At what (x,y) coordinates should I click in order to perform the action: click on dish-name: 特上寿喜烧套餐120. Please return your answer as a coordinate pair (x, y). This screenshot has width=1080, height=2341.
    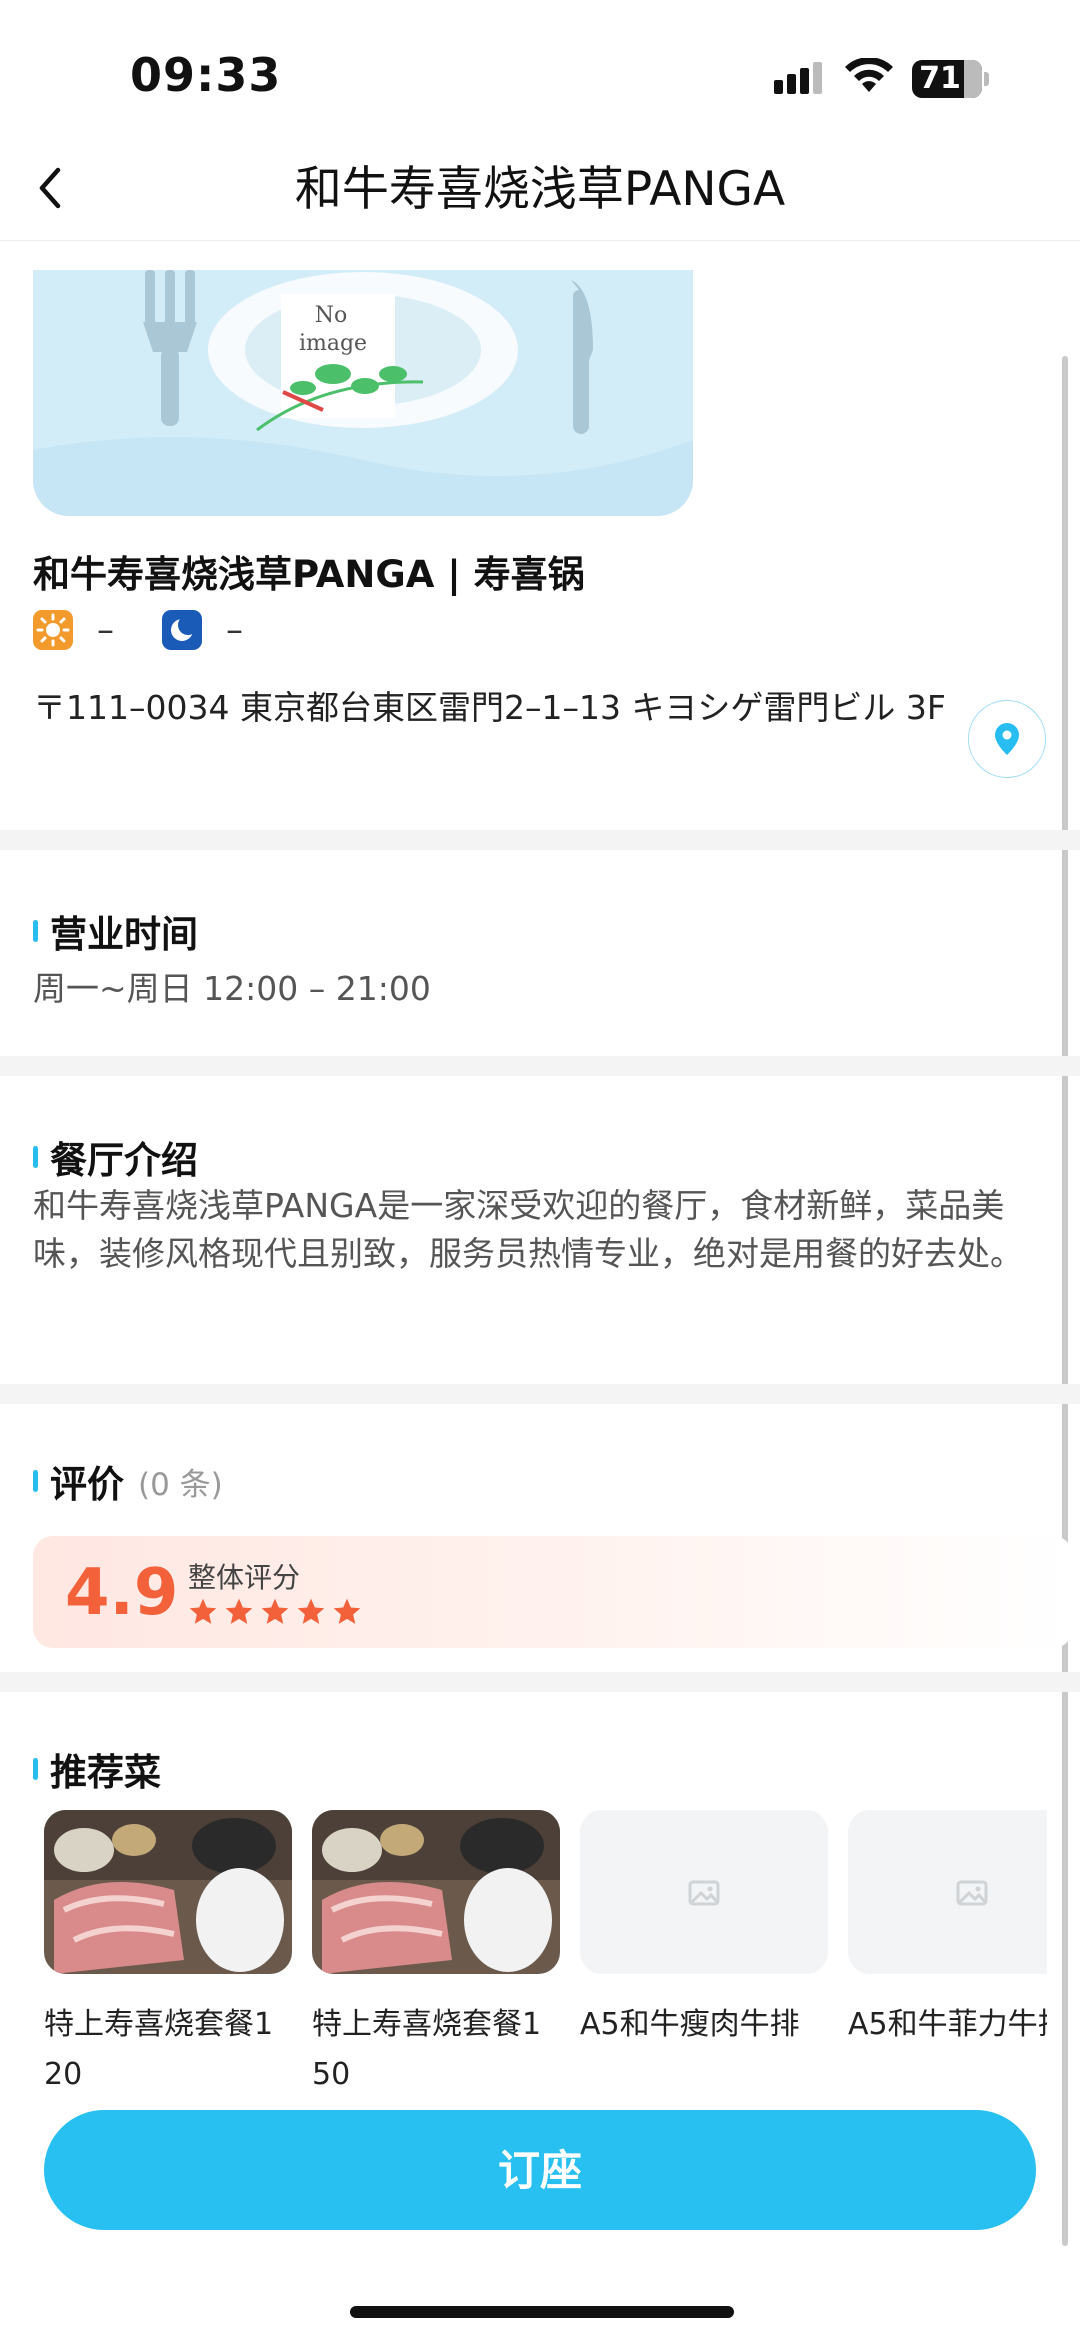
    Looking at the image, I should click on (159, 2049).